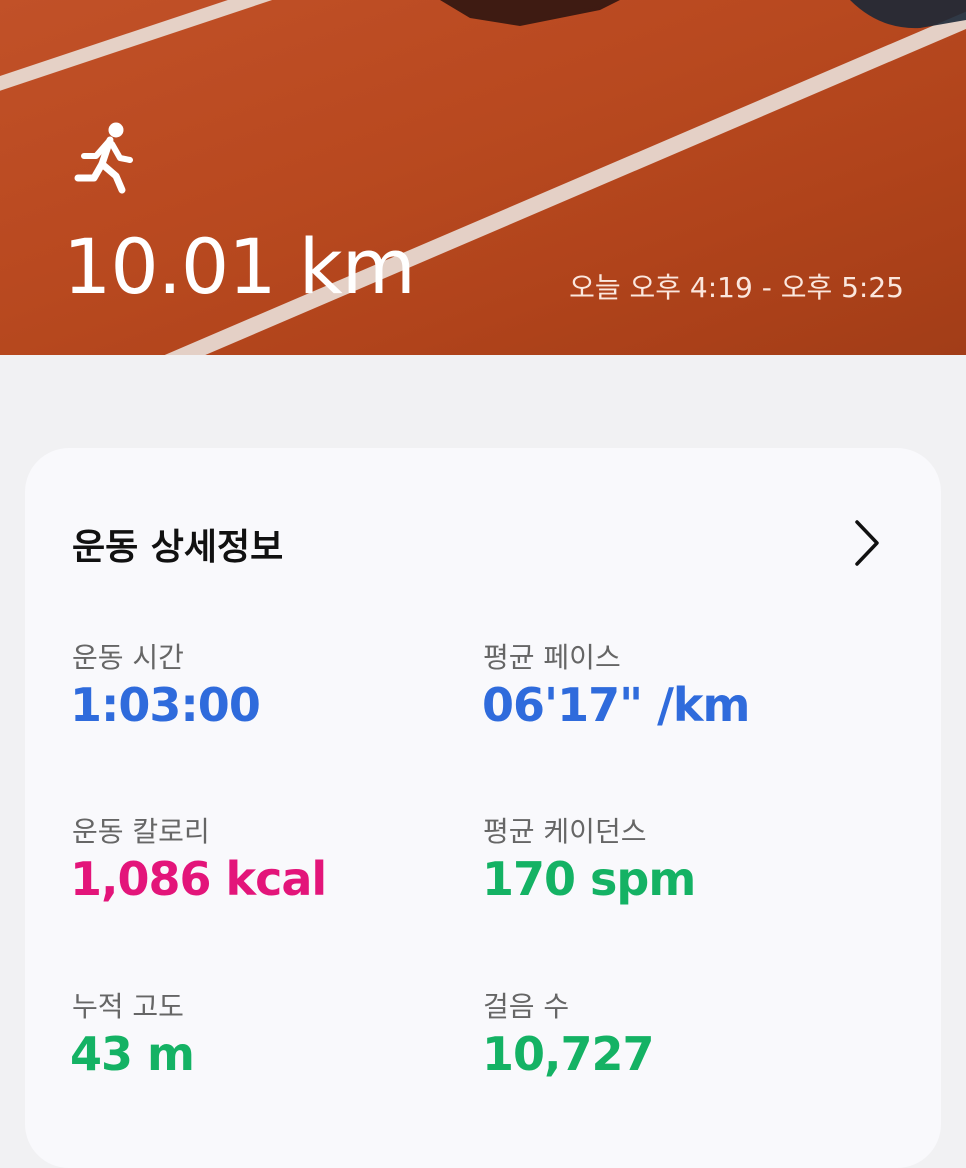 The height and width of the screenshot is (1168, 966). Describe the element at coordinates (866, 543) in the screenshot. I see `chevron-right-icon` at that location.